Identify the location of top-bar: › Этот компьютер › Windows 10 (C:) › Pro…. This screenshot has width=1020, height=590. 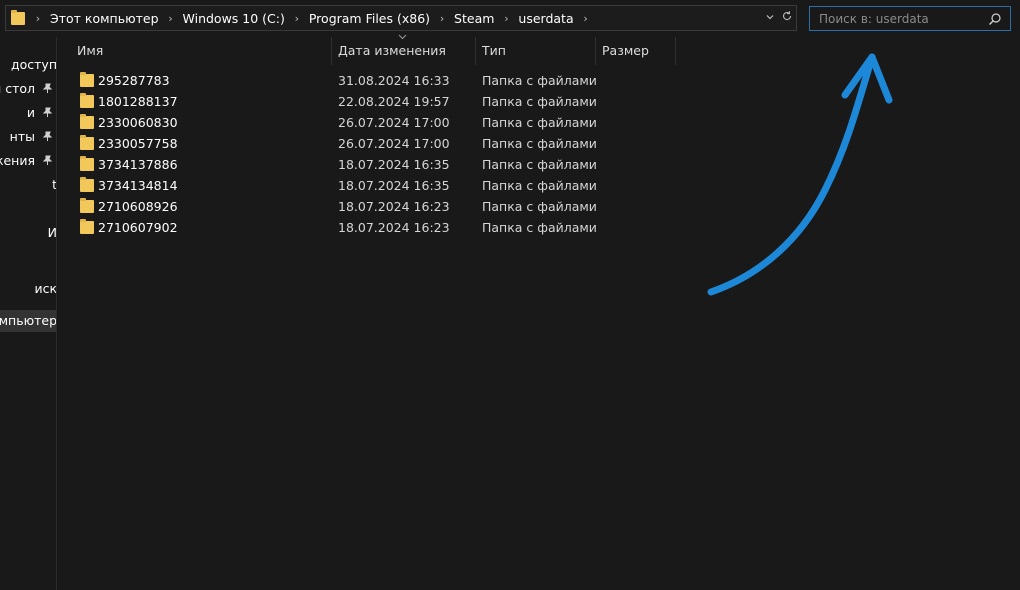
(510, 18).